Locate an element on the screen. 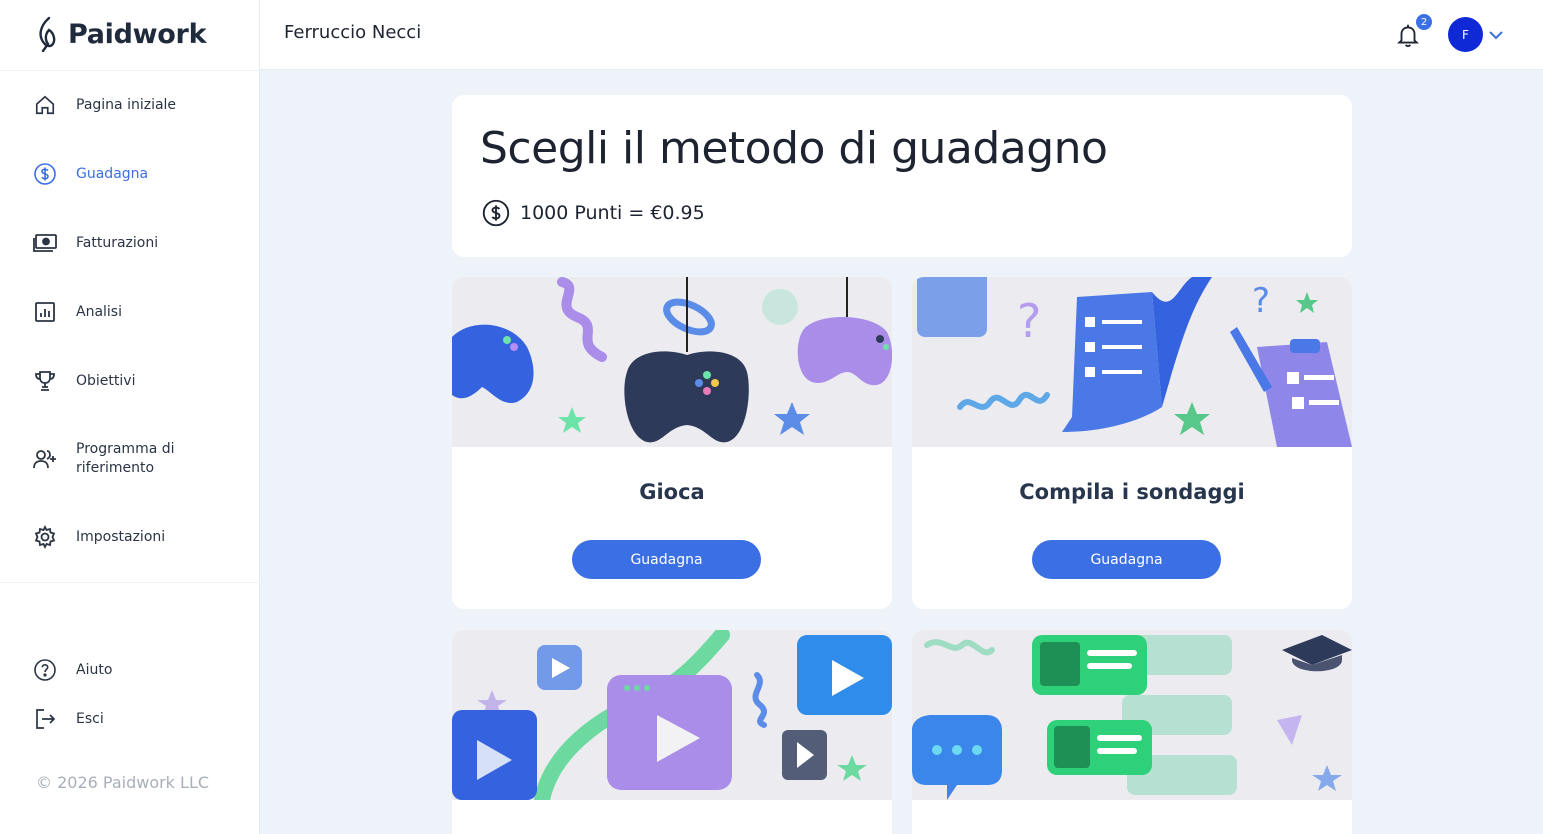 The image size is (1543, 834). earn-card-games: Gioca Guadagna is located at coordinates (672, 443).